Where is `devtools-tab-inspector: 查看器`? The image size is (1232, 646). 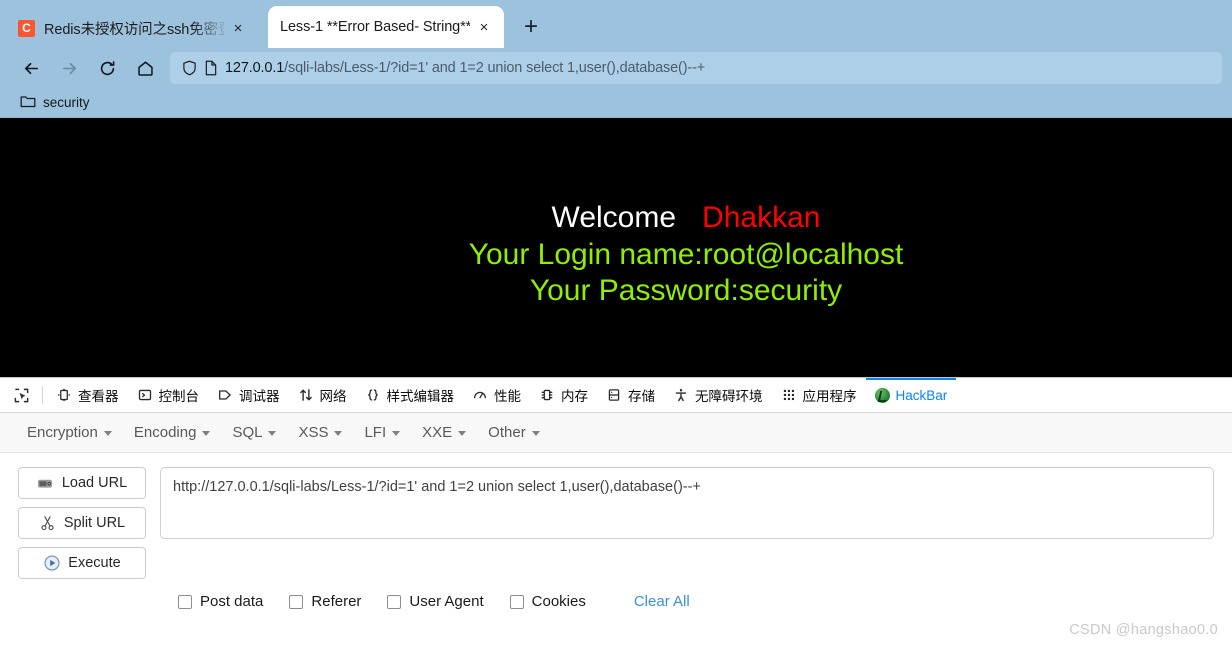 devtools-tab-inspector: 查看器 is located at coordinates (87, 395).